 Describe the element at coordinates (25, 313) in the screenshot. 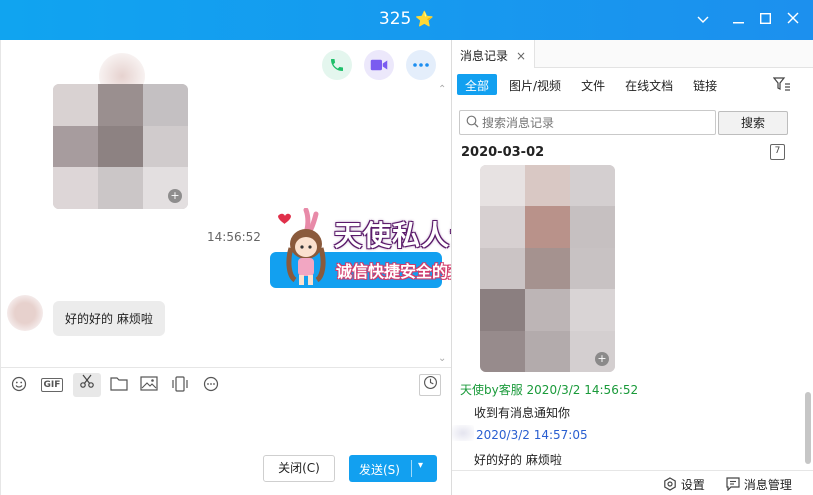

I see `contact-avatar` at that location.